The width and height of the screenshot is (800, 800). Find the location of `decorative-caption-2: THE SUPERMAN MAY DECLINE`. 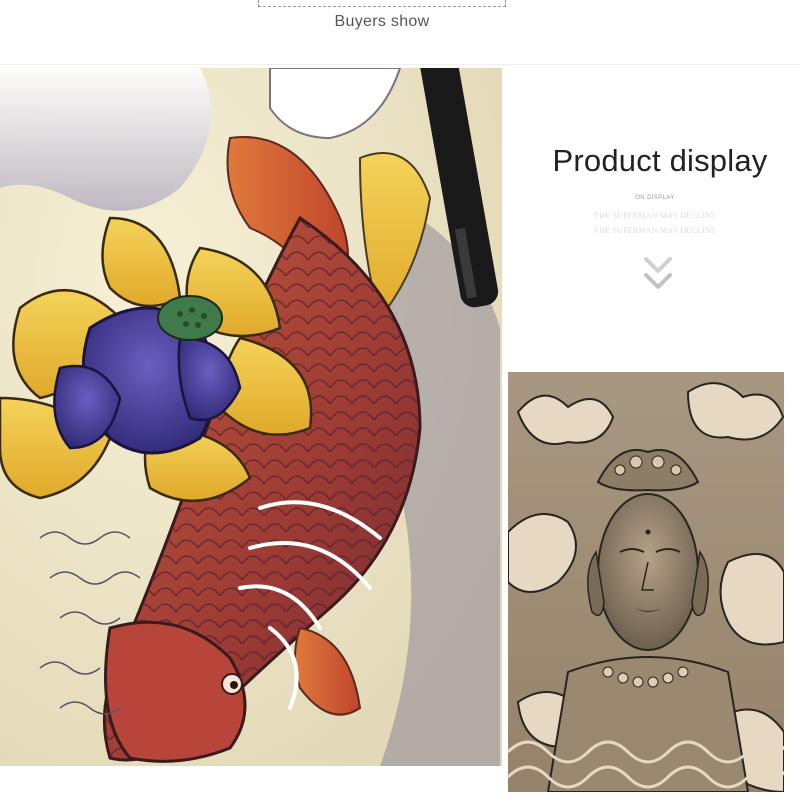

decorative-caption-2: THE SUPERMAN MAY DECLINE is located at coordinates (655, 230).